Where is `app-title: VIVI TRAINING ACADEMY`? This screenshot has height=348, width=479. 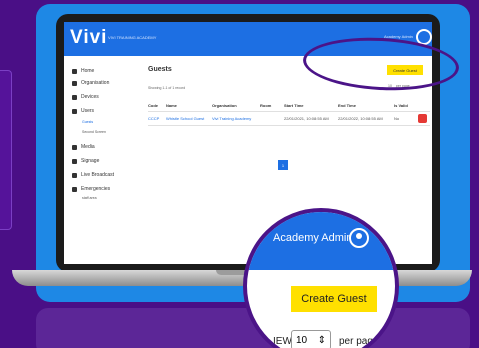 app-title: VIVI TRAINING ACADEMY is located at coordinates (132, 37).